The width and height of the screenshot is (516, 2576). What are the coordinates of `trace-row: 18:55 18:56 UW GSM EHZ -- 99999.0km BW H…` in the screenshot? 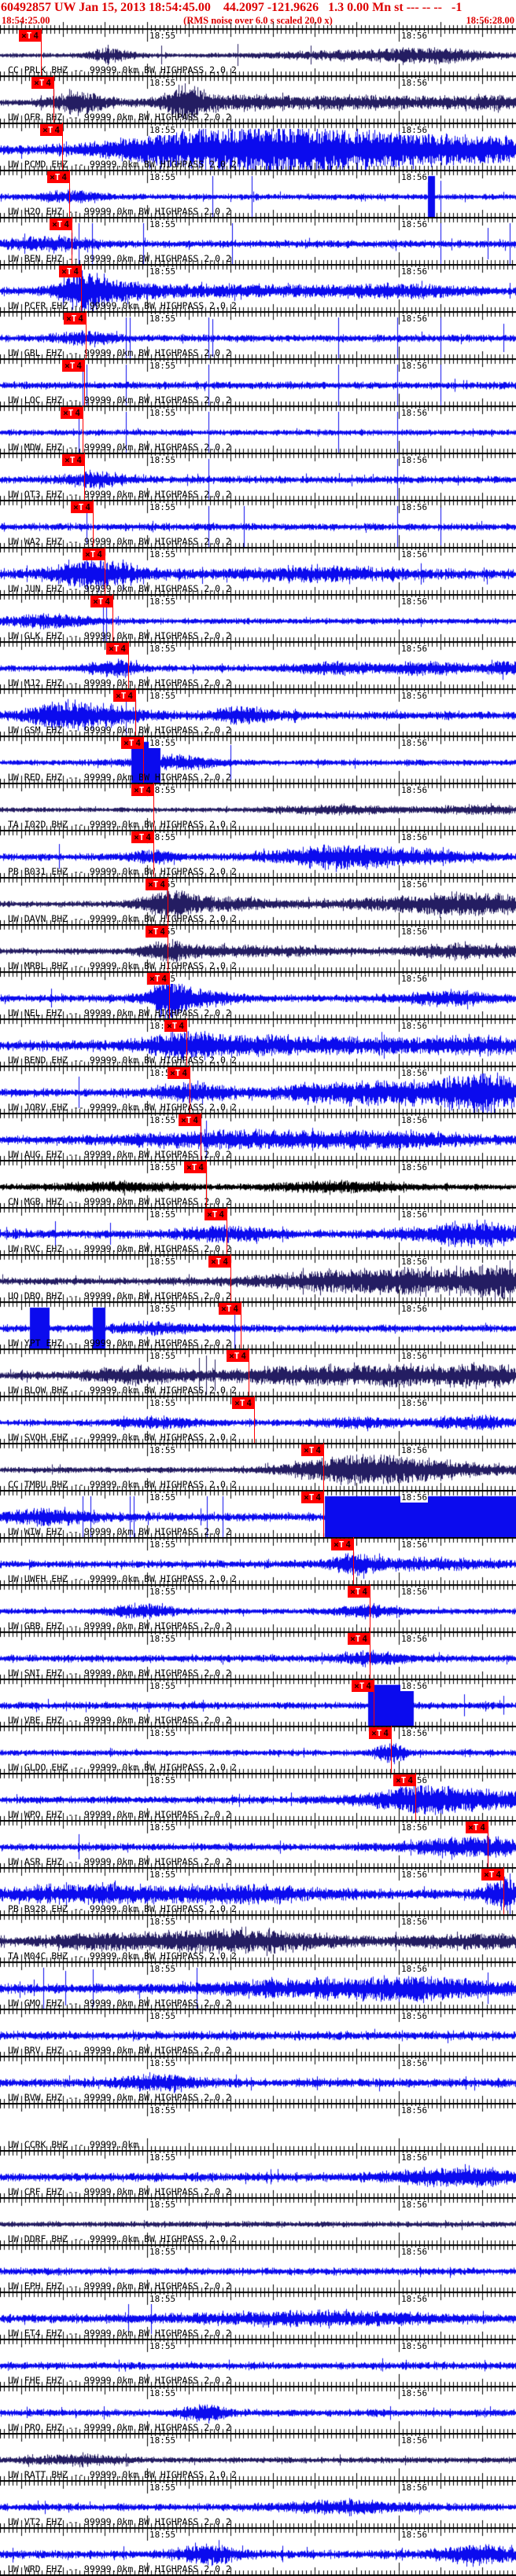 It's located at (258, 712).